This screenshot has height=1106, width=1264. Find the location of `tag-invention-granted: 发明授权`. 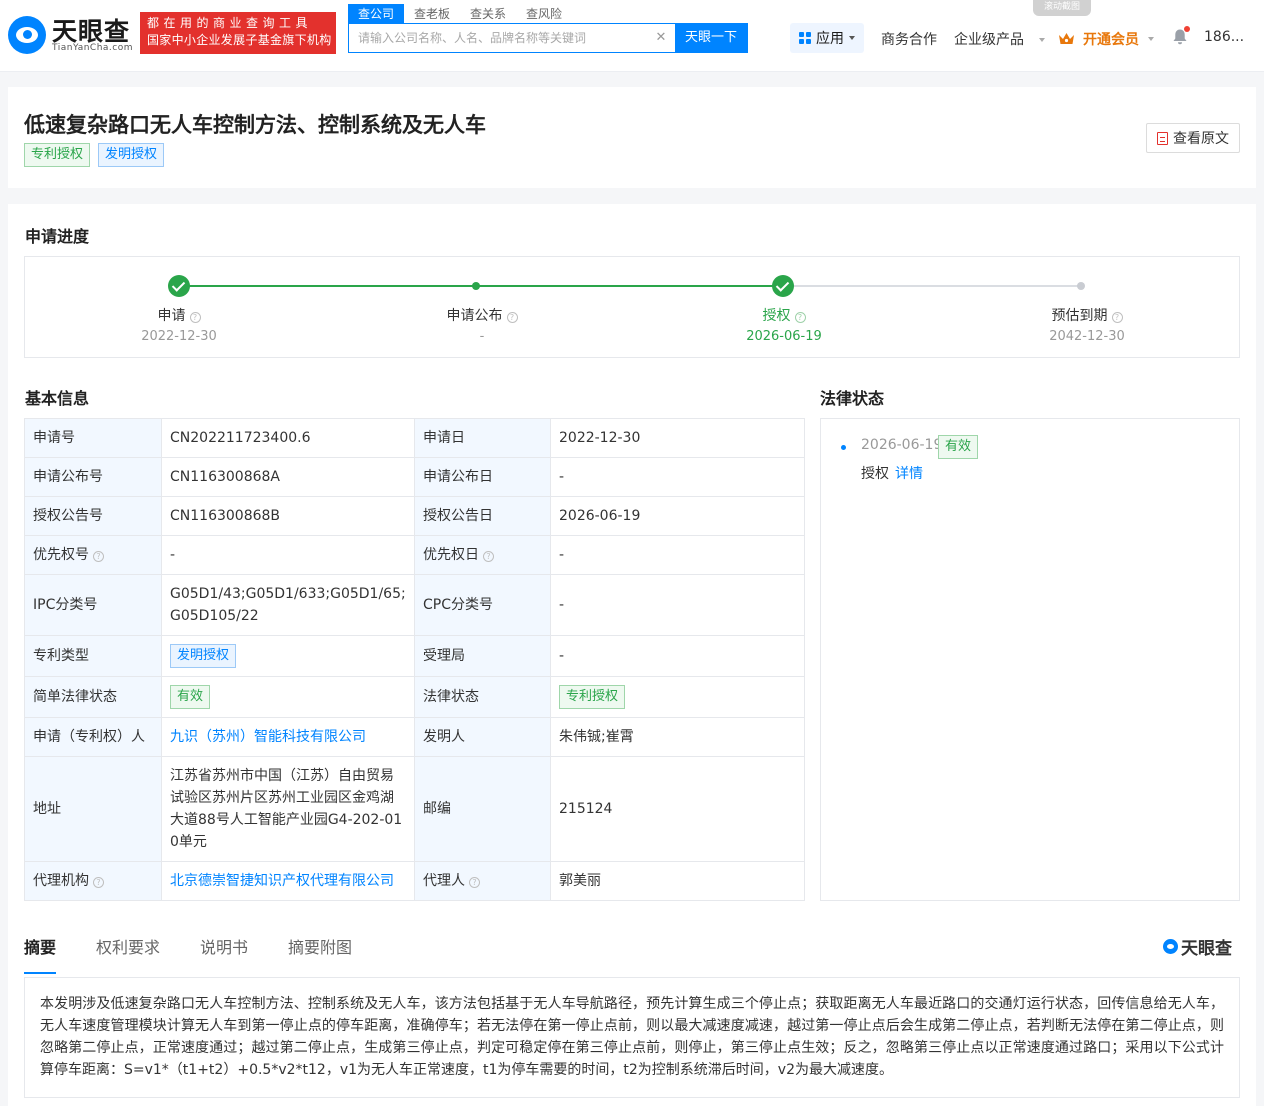

tag-invention-granted: 发明授权 is located at coordinates (131, 155).